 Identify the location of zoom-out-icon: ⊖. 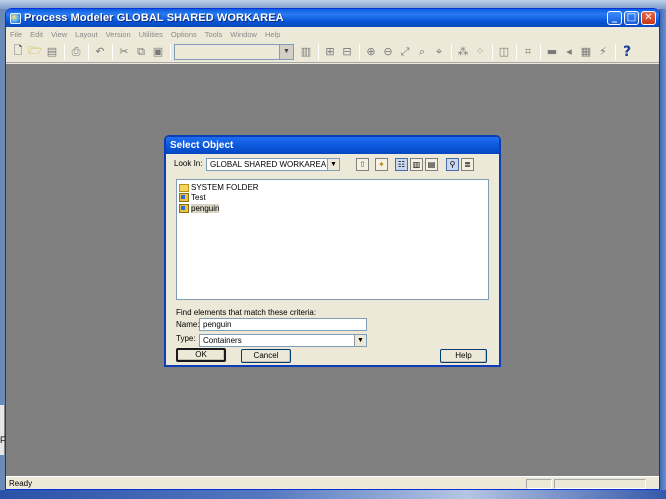
(388, 52).